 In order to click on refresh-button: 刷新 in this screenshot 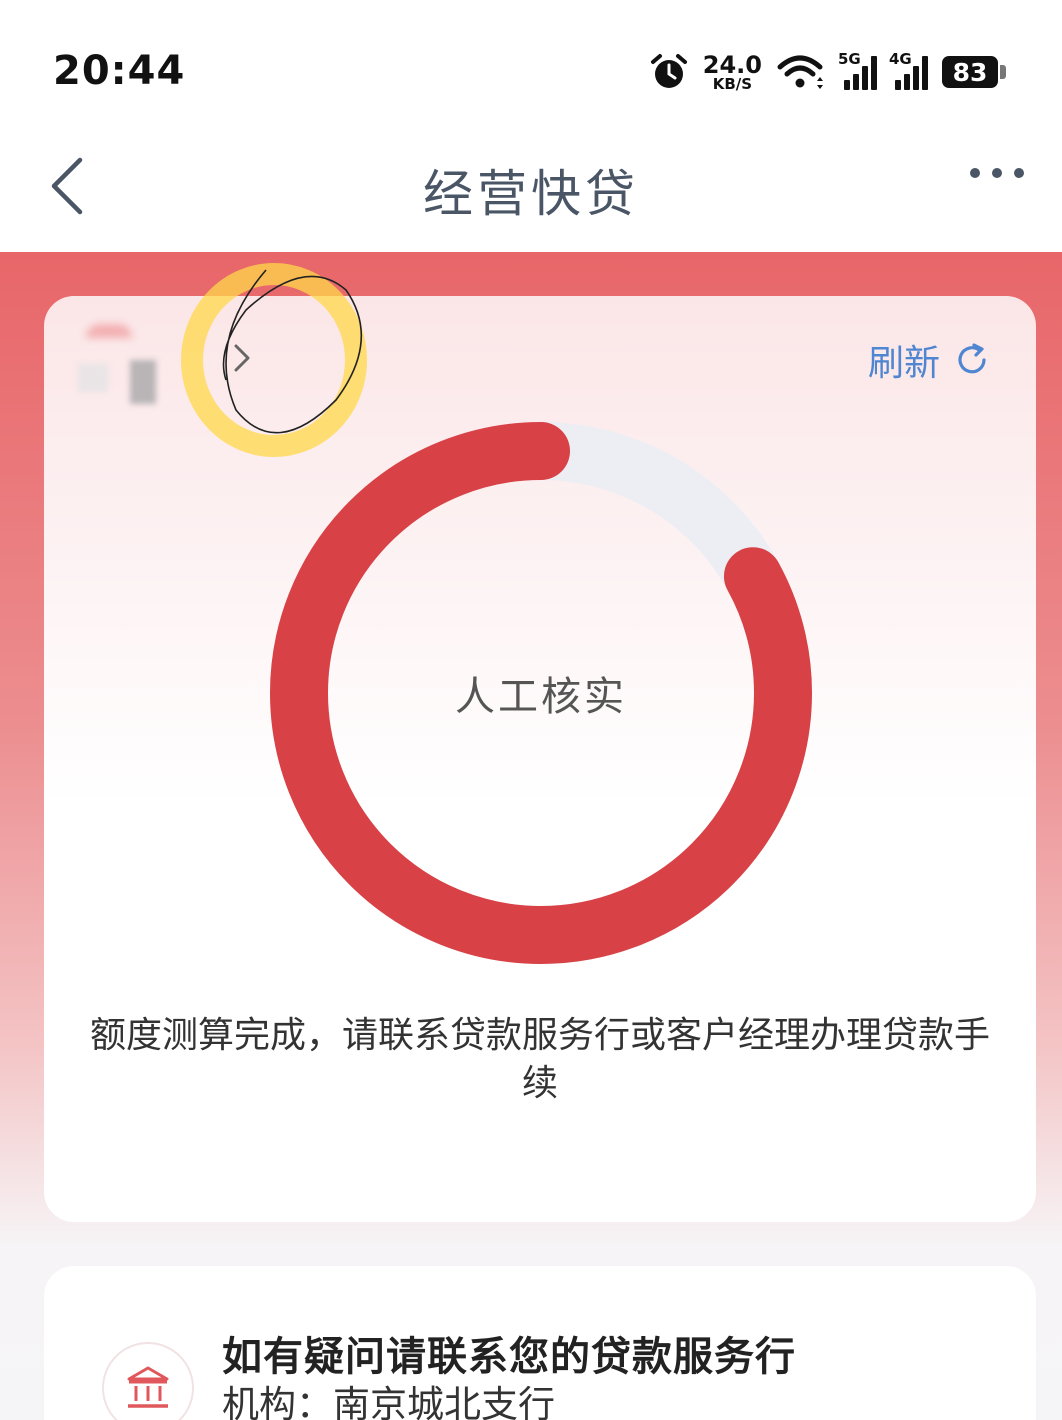, I will do `click(929, 360)`.